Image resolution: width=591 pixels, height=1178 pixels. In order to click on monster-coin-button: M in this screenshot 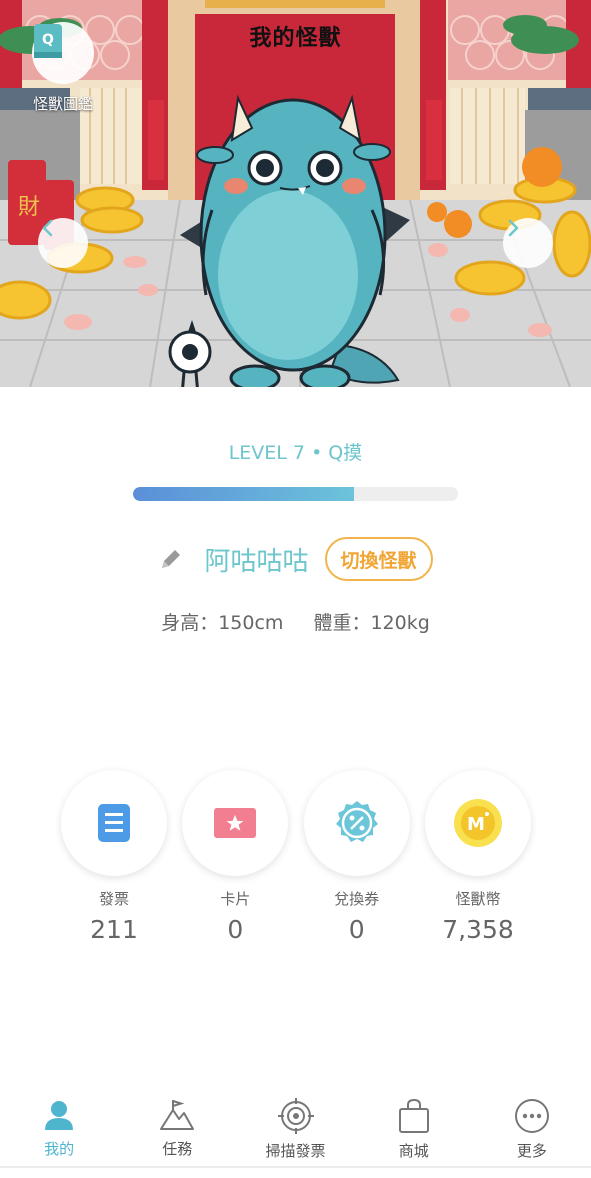, I will do `click(477, 823)`.